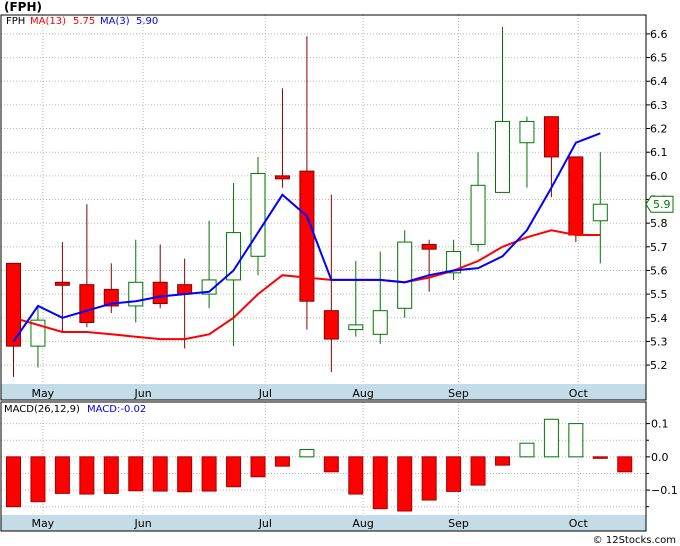 Image resolution: width=680 pixels, height=546 pixels. What do you see at coordinates (634, 540) in the screenshot?
I see `watermark: © 12Stocks.com` at bounding box center [634, 540].